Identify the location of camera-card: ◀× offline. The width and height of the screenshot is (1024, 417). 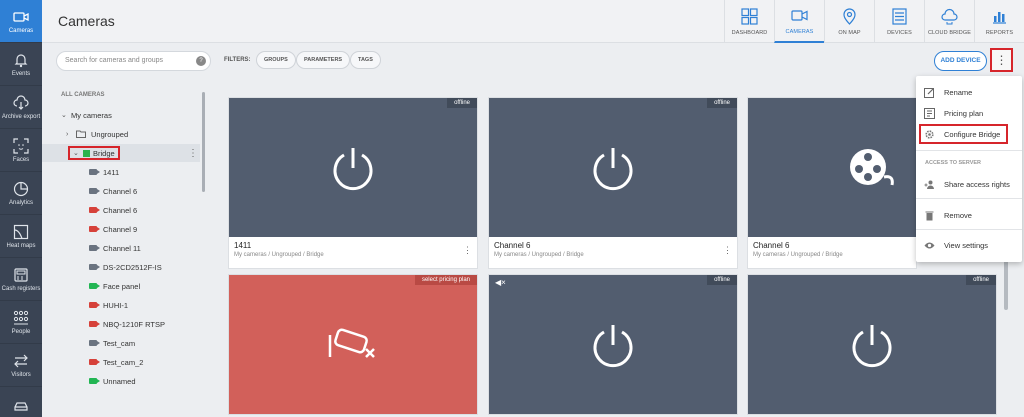
(613, 344).